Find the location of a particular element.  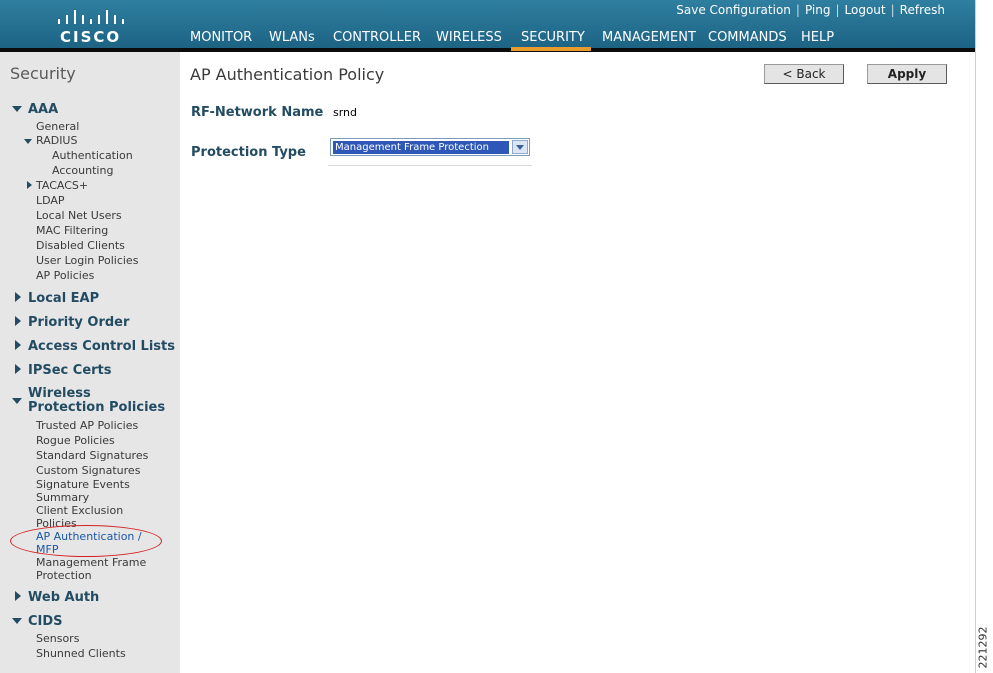

nav-controller: CONTROLLER is located at coordinates (377, 37).